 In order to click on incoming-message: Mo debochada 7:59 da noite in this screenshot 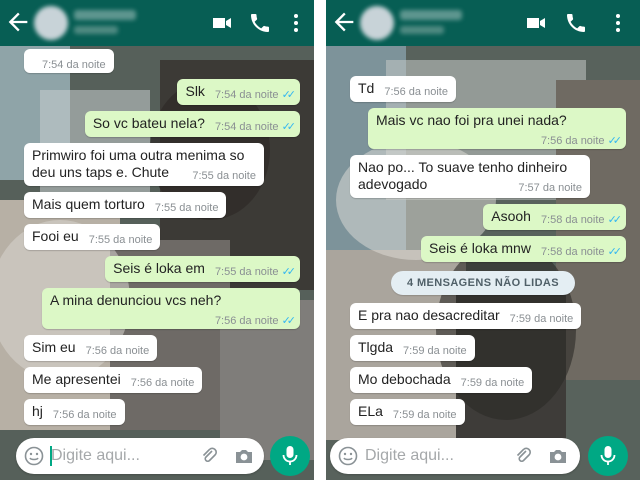, I will do `click(441, 380)`.